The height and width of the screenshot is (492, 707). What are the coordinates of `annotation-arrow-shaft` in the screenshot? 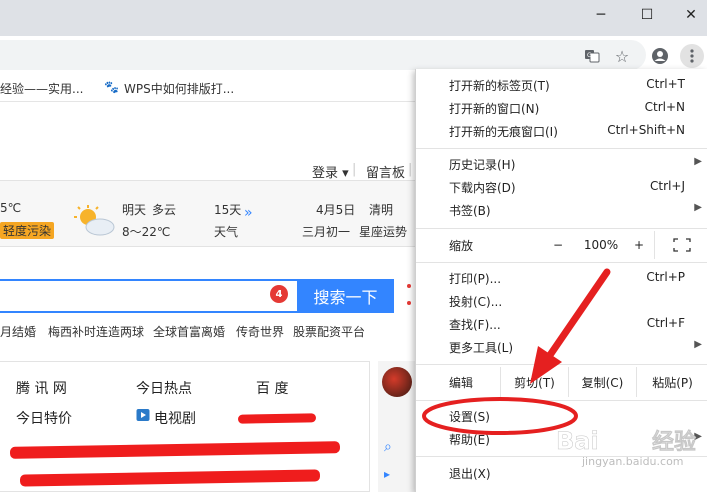 It's located at (577, 315).